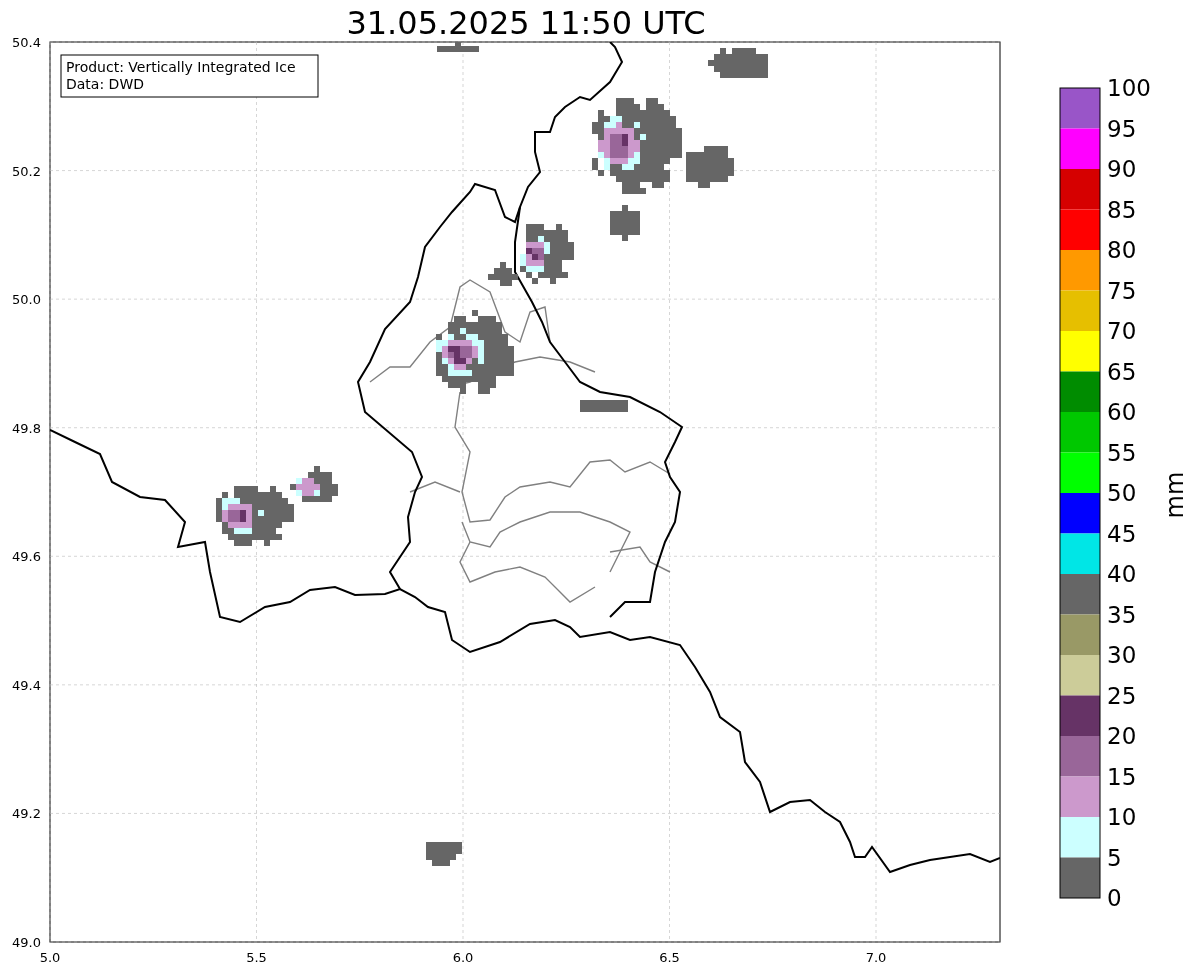 The image size is (1193, 976). I want to click on axis-tick-label: 49.4, so click(26, 685).